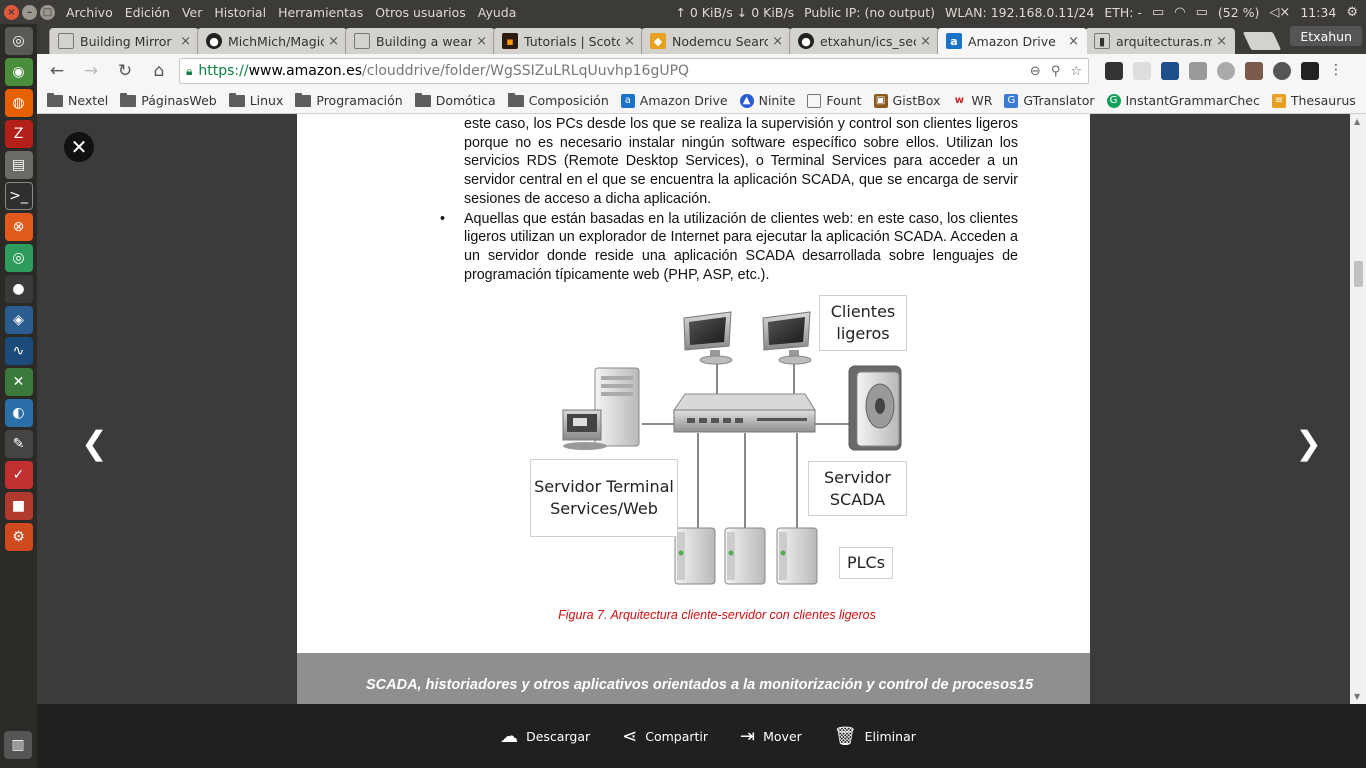 This screenshot has height=768, width=1366. I want to click on bookmark-programacion: Programación, so click(349, 100).